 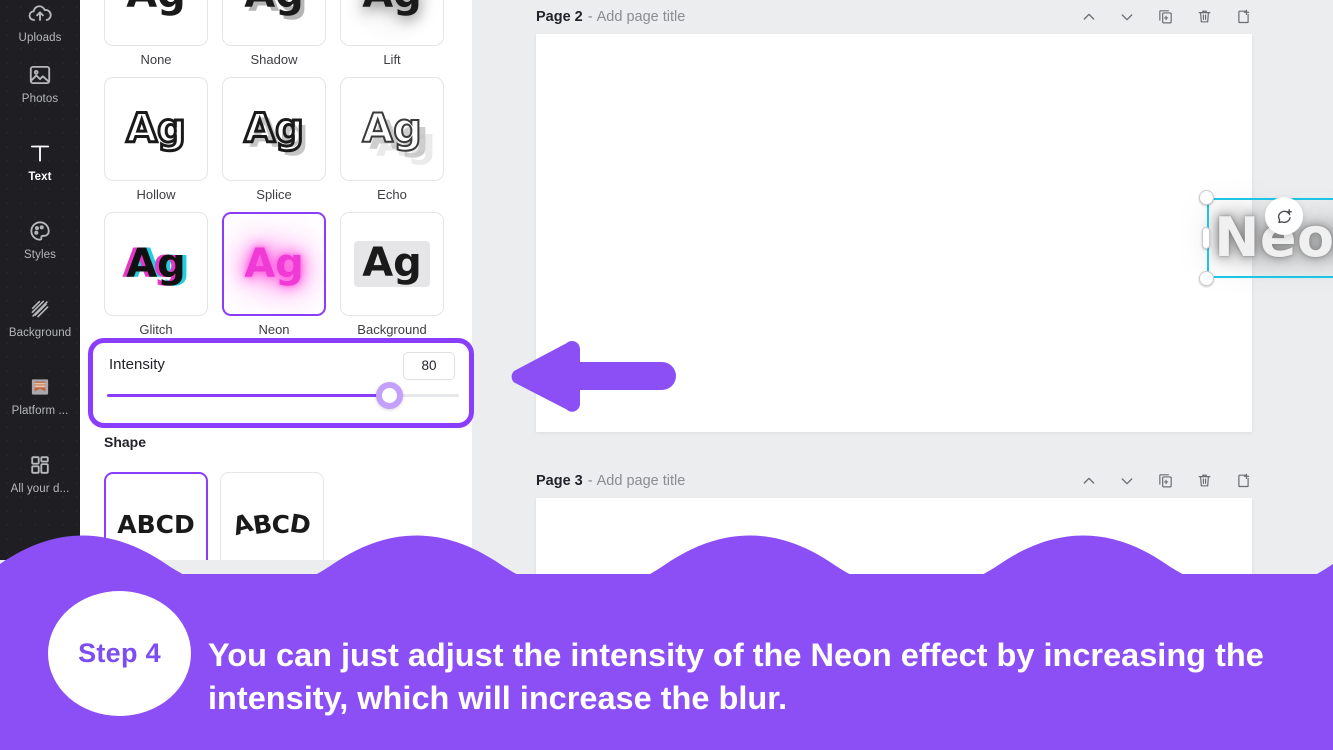 I want to click on shape-section-title: Shape, so click(x=125, y=442).